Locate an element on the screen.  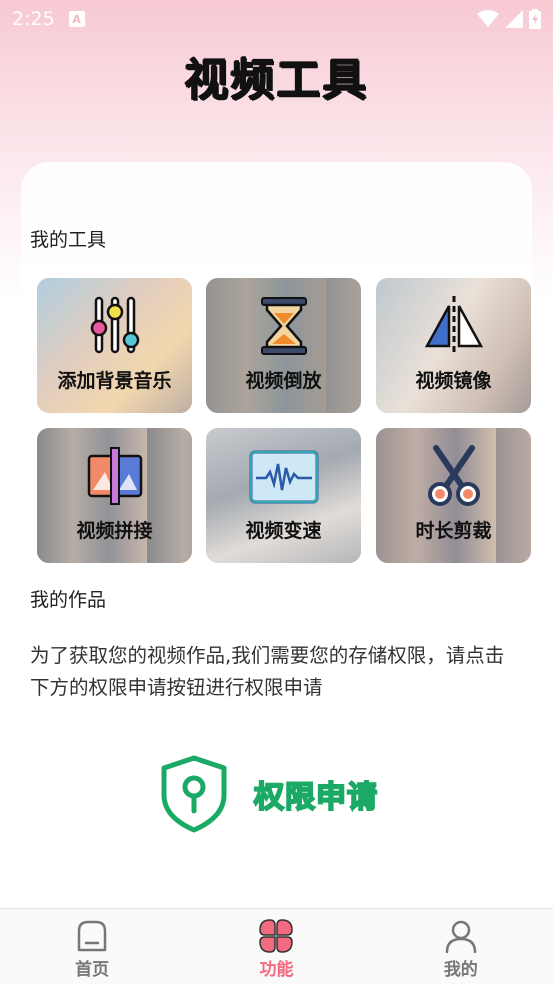
person-icon is located at coordinates (461, 936).